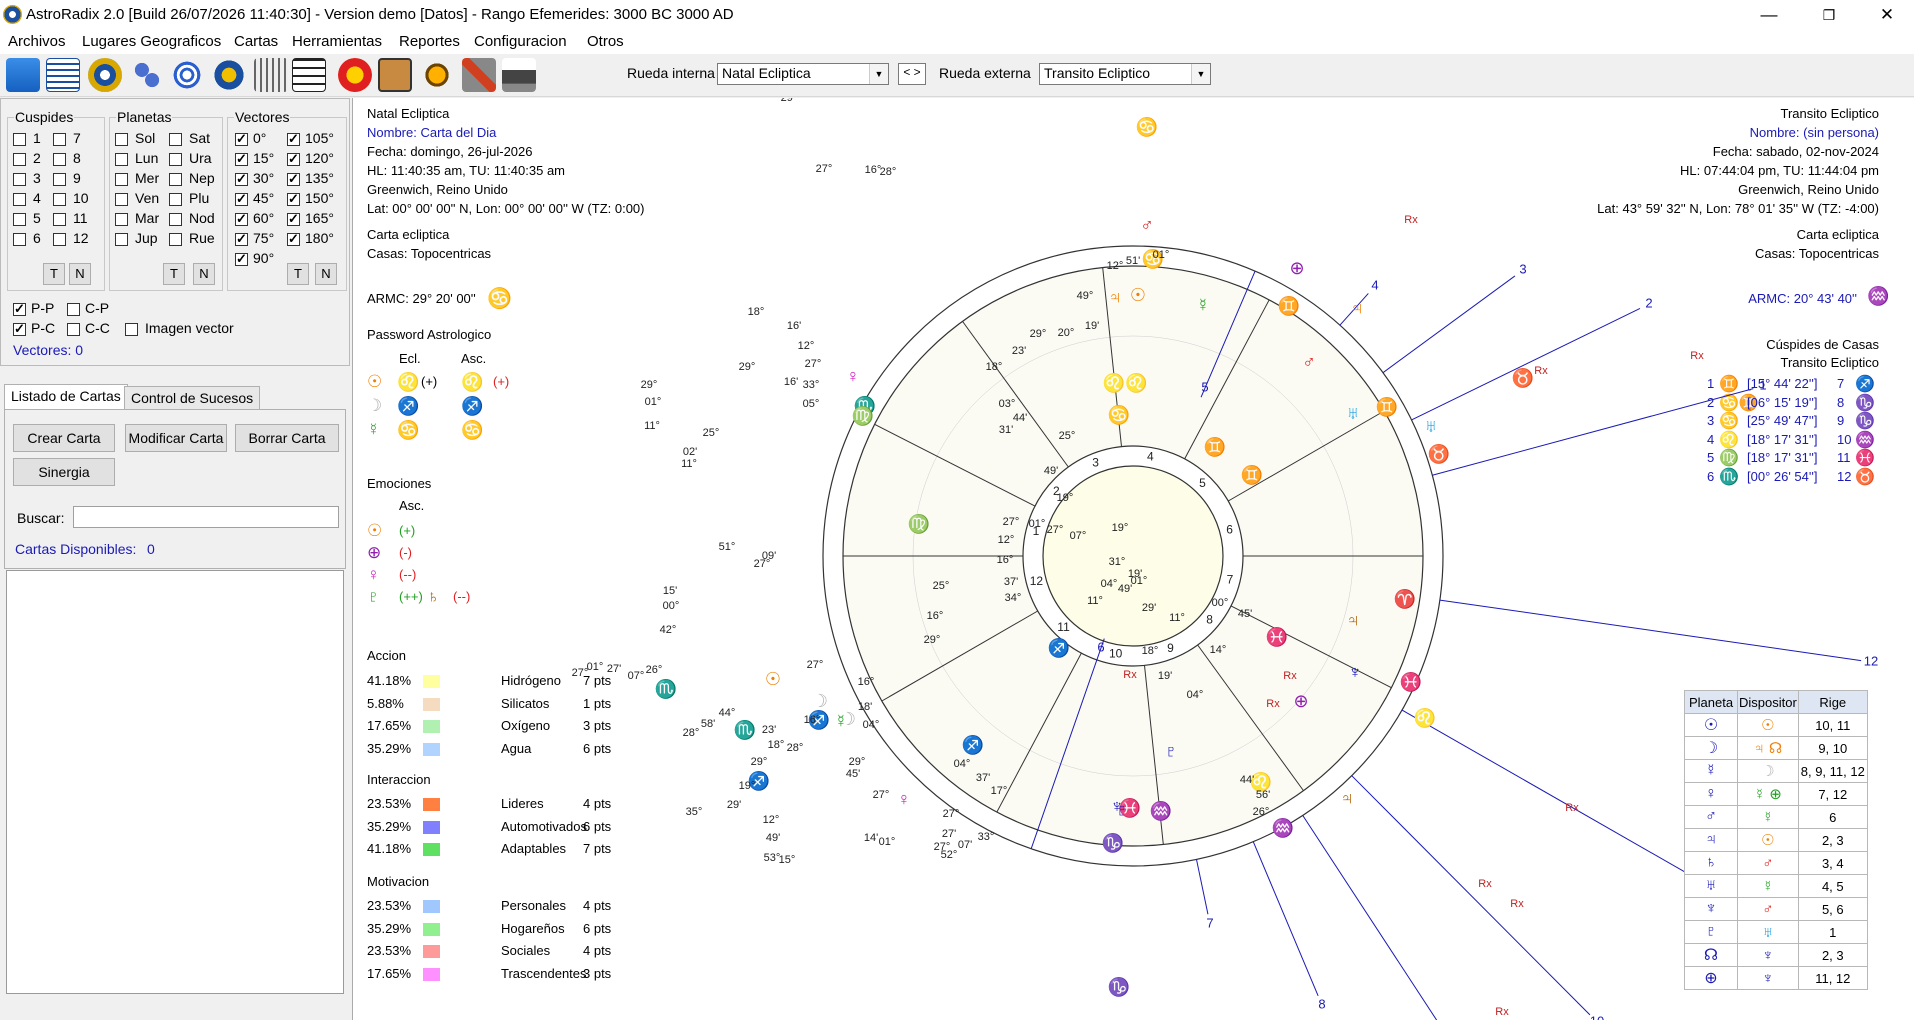 This screenshot has height=1020, width=1914. What do you see at coordinates (519, 75) in the screenshot?
I see `printer-icon` at bounding box center [519, 75].